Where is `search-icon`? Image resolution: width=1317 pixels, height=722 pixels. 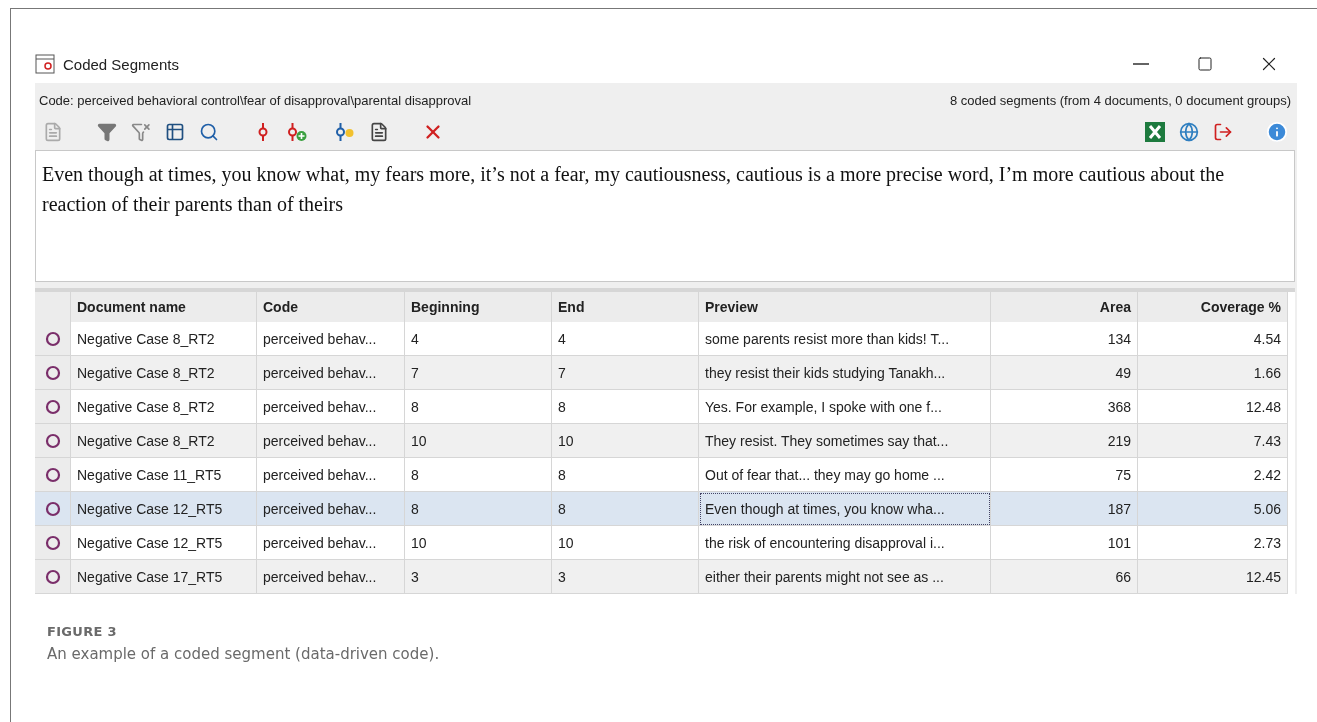 search-icon is located at coordinates (209, 132).